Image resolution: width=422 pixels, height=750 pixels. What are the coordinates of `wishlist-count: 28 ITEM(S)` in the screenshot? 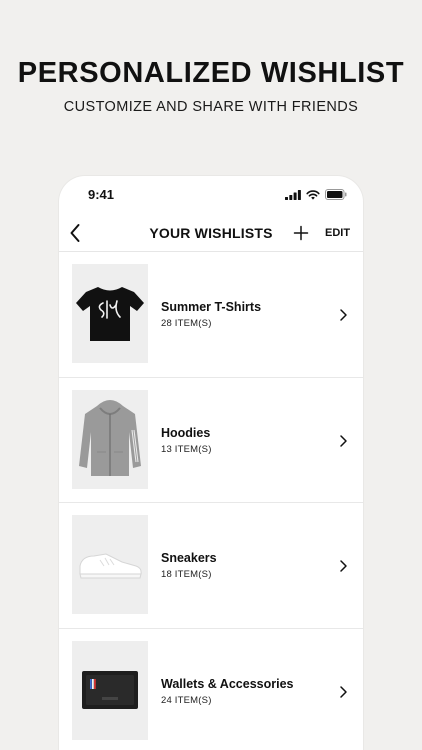 It's located at (186, 323).